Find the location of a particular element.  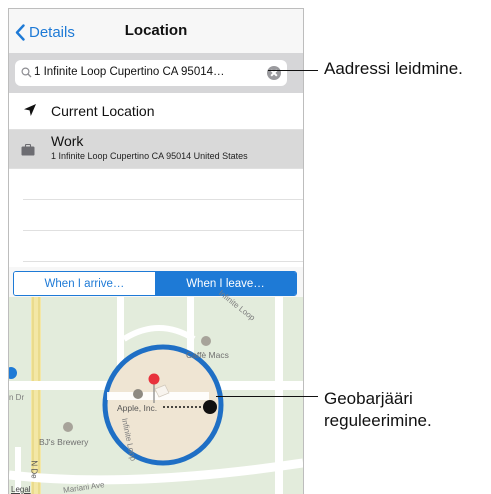

page-title: Location is located at coordinates (156, 30).